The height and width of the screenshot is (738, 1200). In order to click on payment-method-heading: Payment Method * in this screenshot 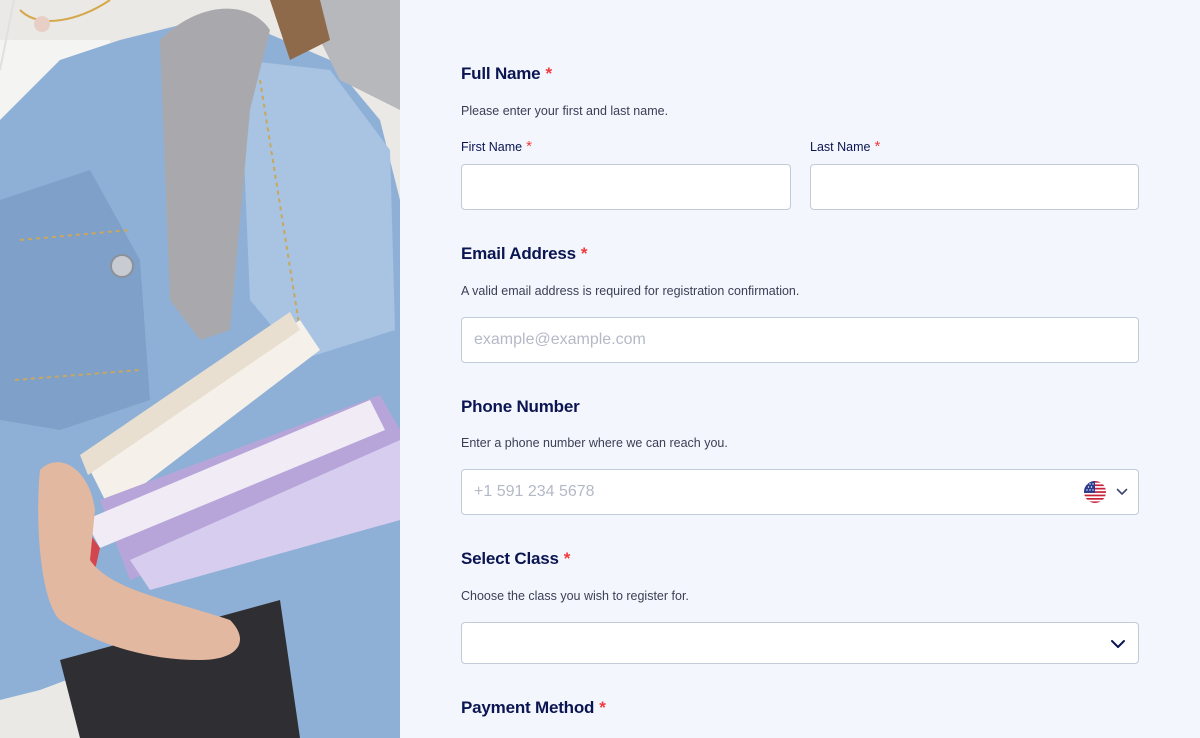, I will do `click(533, 707)`.